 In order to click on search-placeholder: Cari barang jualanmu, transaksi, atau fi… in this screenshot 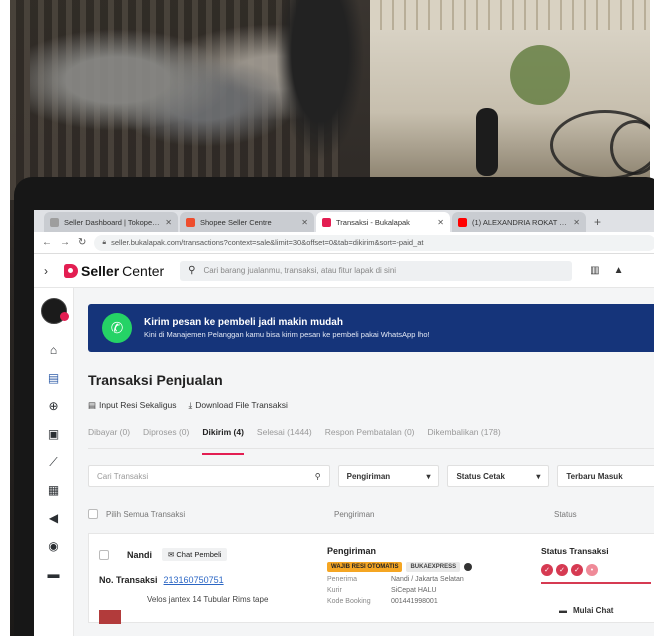, I will do `click(300, 270)`.